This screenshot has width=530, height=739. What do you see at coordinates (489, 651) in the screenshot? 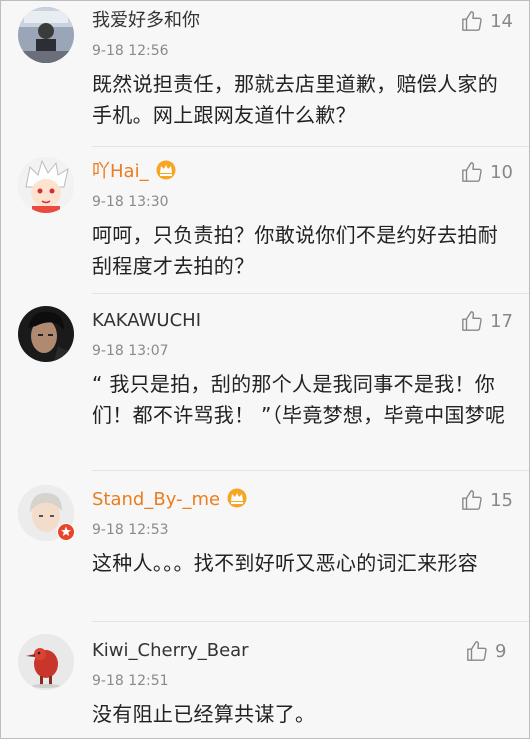
I see `like-button: 9` at bounding box center [489, 651].